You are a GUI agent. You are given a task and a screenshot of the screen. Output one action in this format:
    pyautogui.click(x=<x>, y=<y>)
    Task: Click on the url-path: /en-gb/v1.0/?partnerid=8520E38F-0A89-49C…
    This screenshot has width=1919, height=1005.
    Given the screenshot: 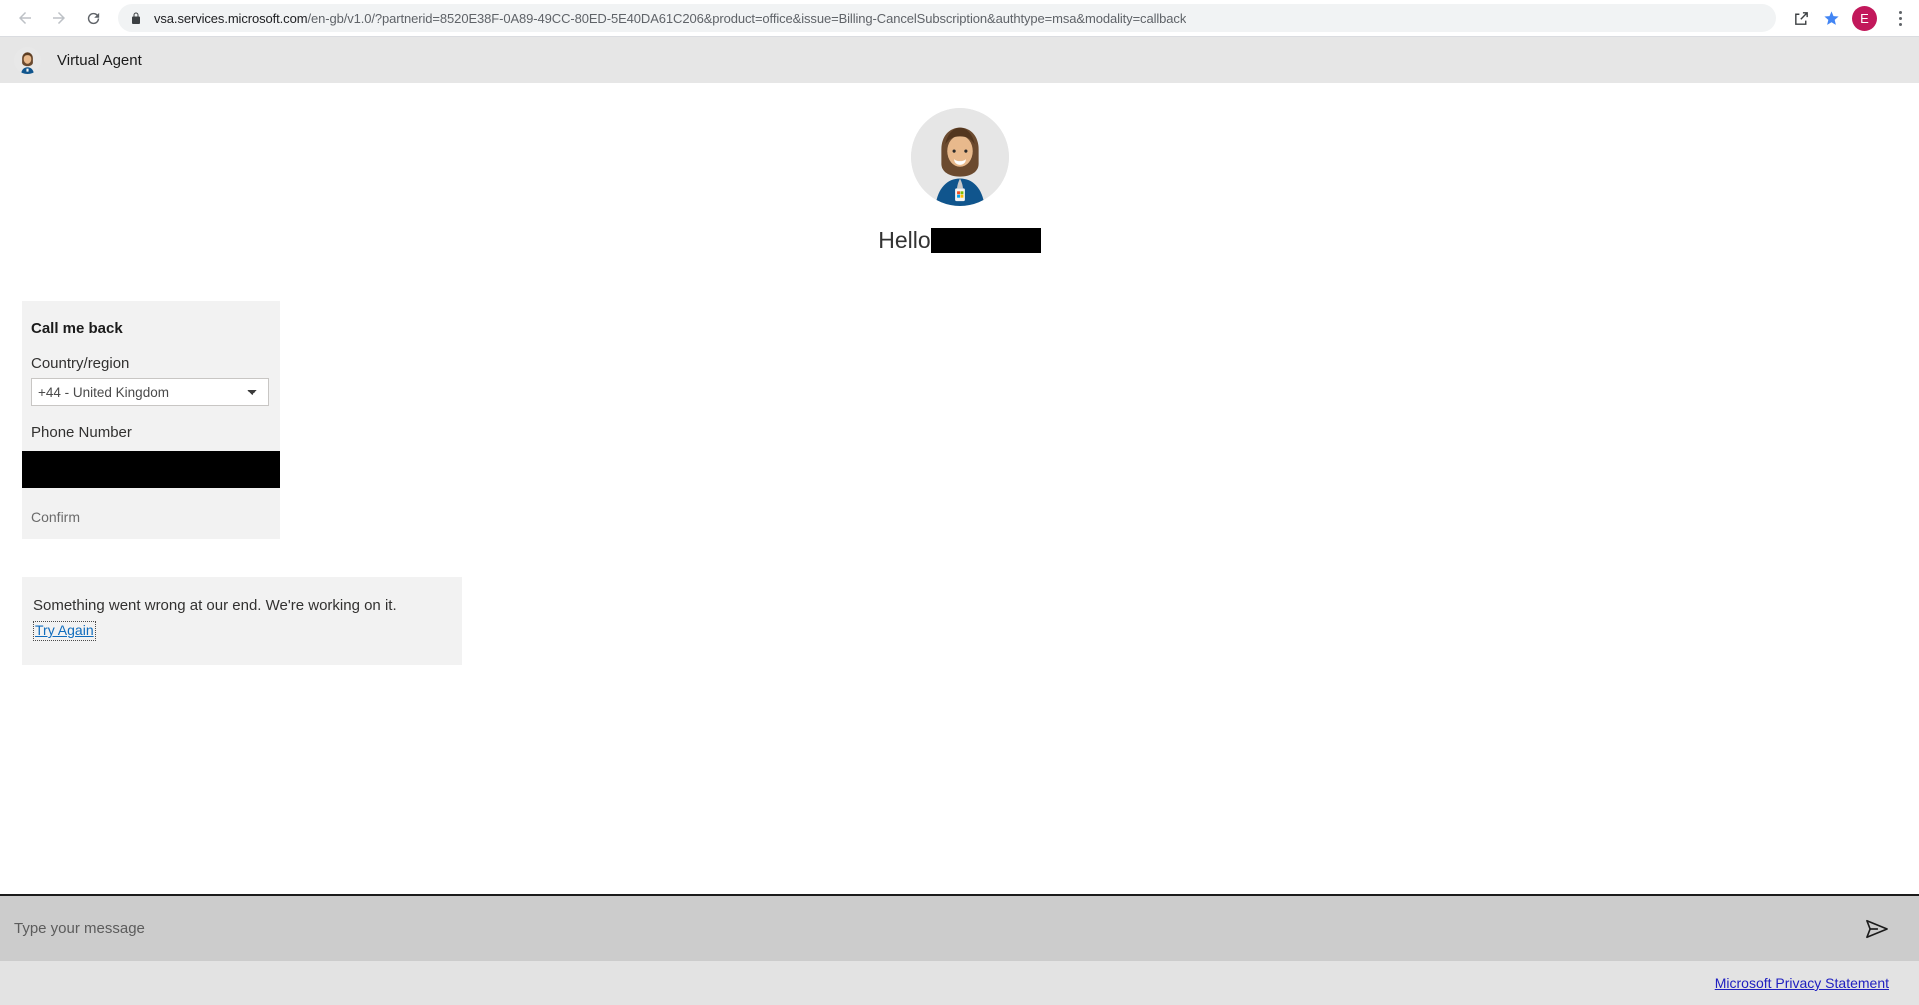 What is the action you would take?
    pyautogui.click(x=747, y=18)
    